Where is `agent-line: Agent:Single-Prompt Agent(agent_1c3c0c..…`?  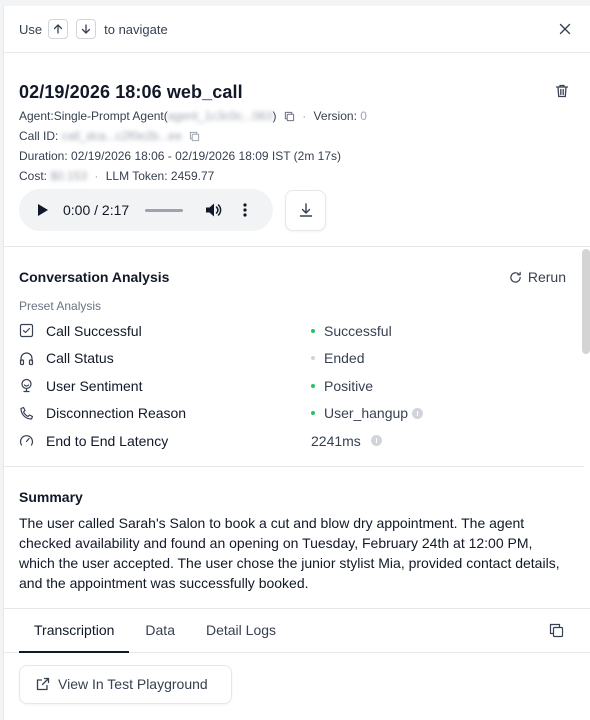 agent-line: Agent:Single-Prompt Agent(agent_1c3c0c..… is located at coordinates (297, 116).